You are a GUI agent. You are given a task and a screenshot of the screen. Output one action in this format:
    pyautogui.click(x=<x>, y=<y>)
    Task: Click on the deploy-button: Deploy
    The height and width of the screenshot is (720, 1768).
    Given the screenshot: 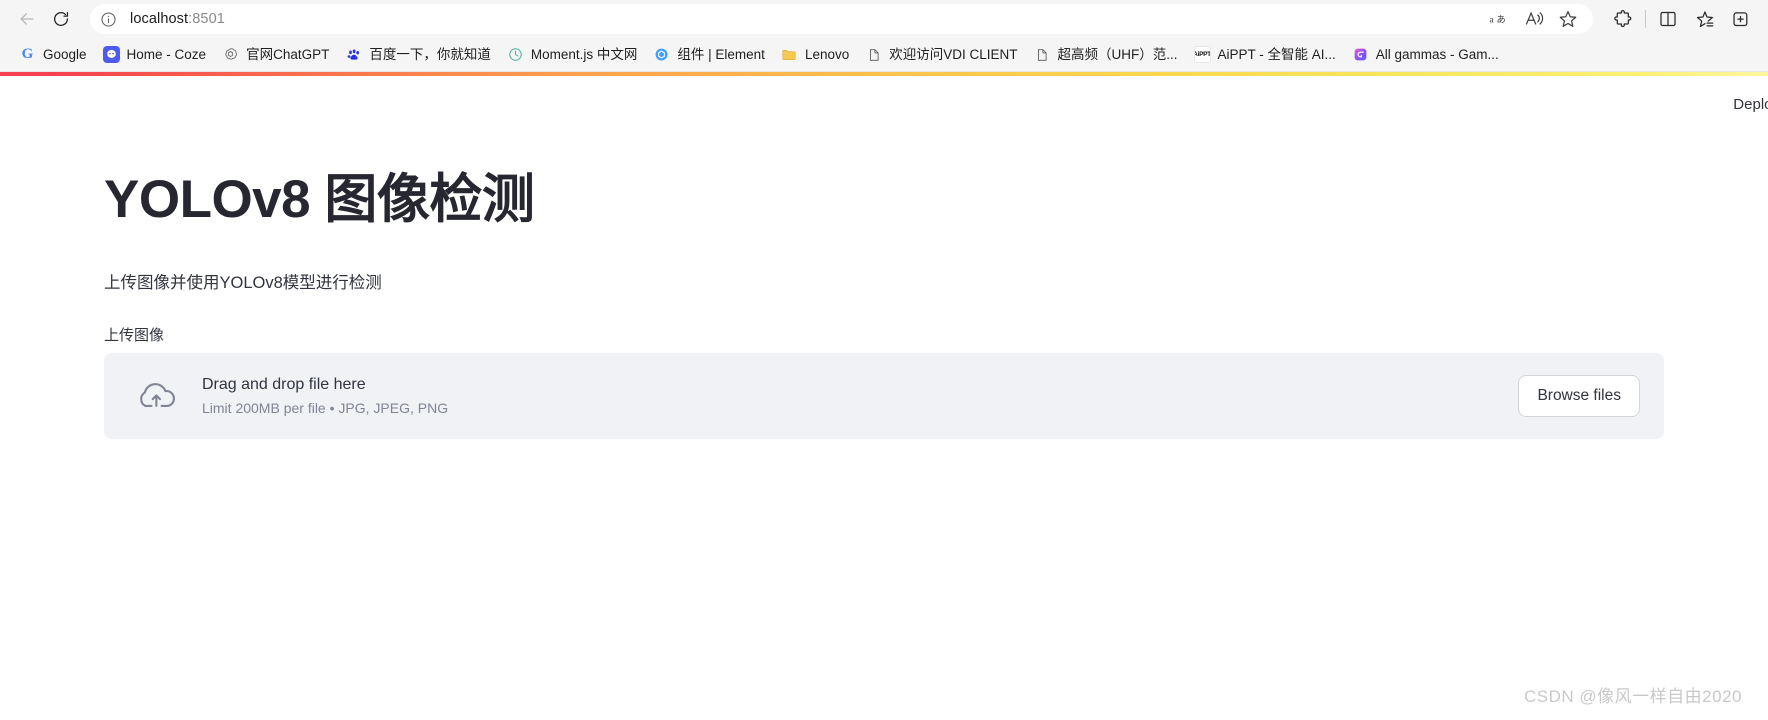 What is the action you would take?
    pyautogui.click(x=1743, y=104)
    